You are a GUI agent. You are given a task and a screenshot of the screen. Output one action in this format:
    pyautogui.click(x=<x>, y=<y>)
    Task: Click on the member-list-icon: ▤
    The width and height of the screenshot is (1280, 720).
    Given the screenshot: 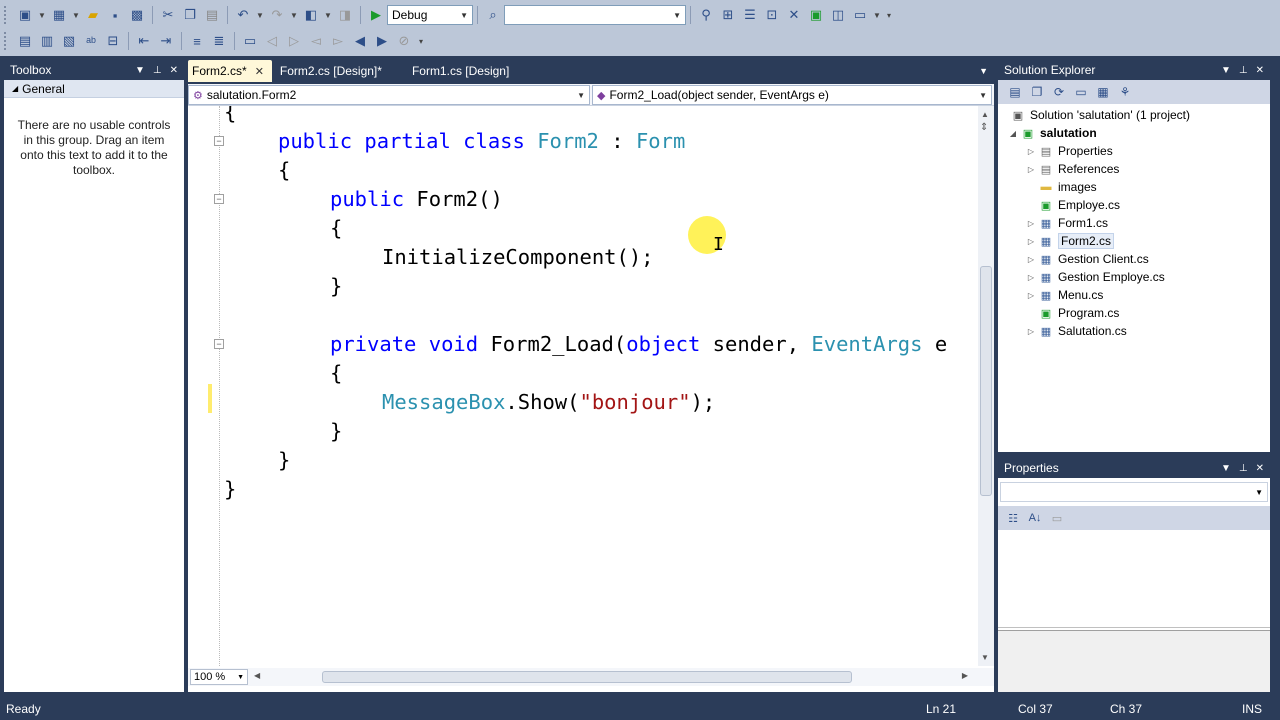 What is the action you would take?
    pyautogui.click(x=25, y=41)
    